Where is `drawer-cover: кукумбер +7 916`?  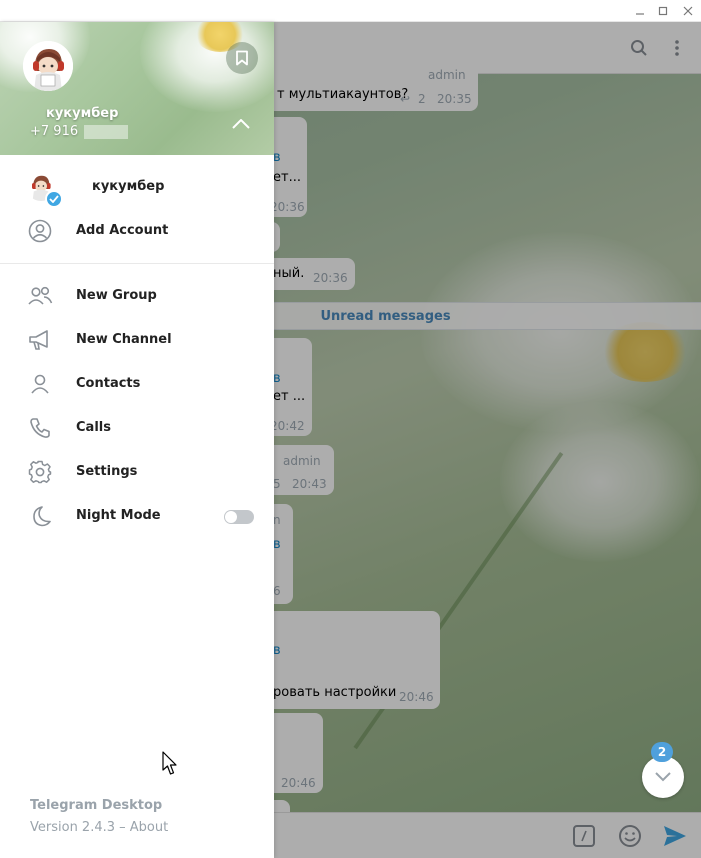
drawer-cover: кукумбер +7 916 is located at coordinates (137, 88).